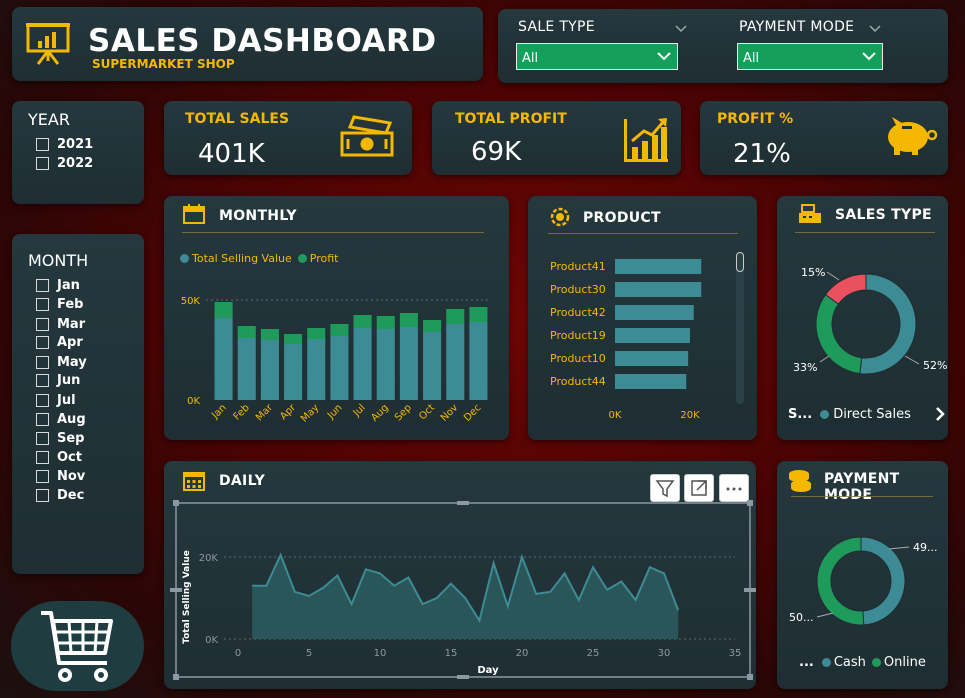 The width and height of the screenshot is (965, 698). I want to click on coins-icon, so click(800, 481).